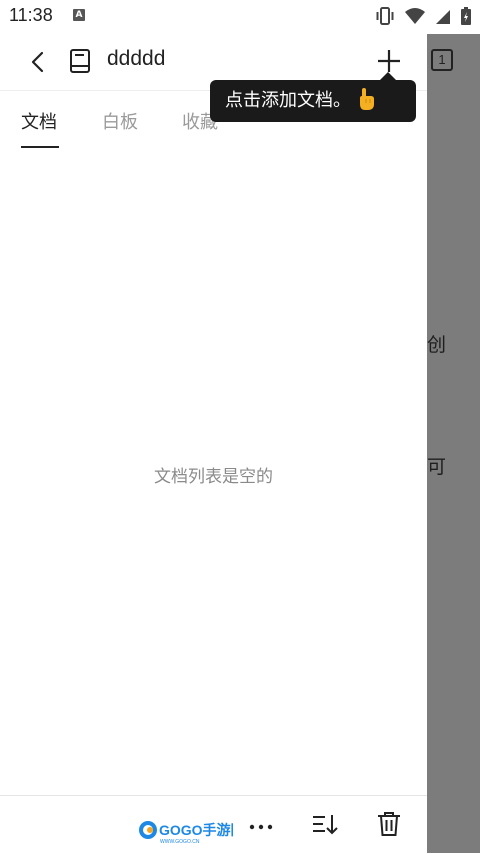 This screenshot has width=480, height=854. I want to click on bottom-toolbar: GOGO手游网 WWW.GOGO.CN, so click(213, 824).